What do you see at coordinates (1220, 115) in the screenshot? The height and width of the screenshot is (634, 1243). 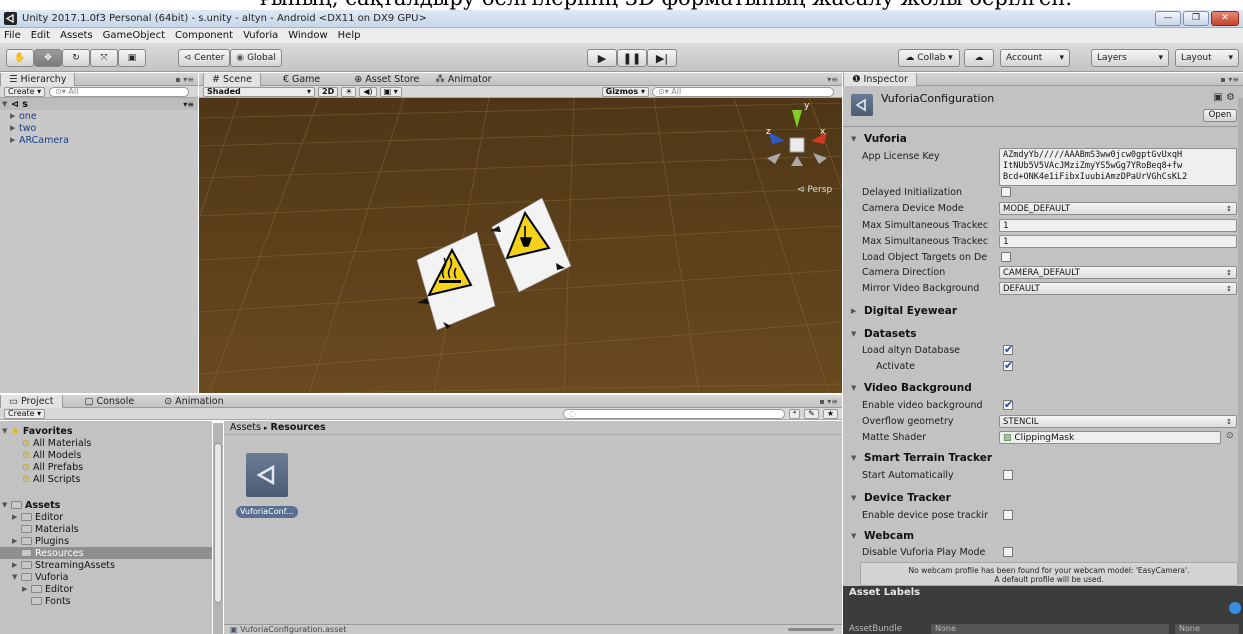 I see `open-button: Open` at bounding box center [1220, 115].